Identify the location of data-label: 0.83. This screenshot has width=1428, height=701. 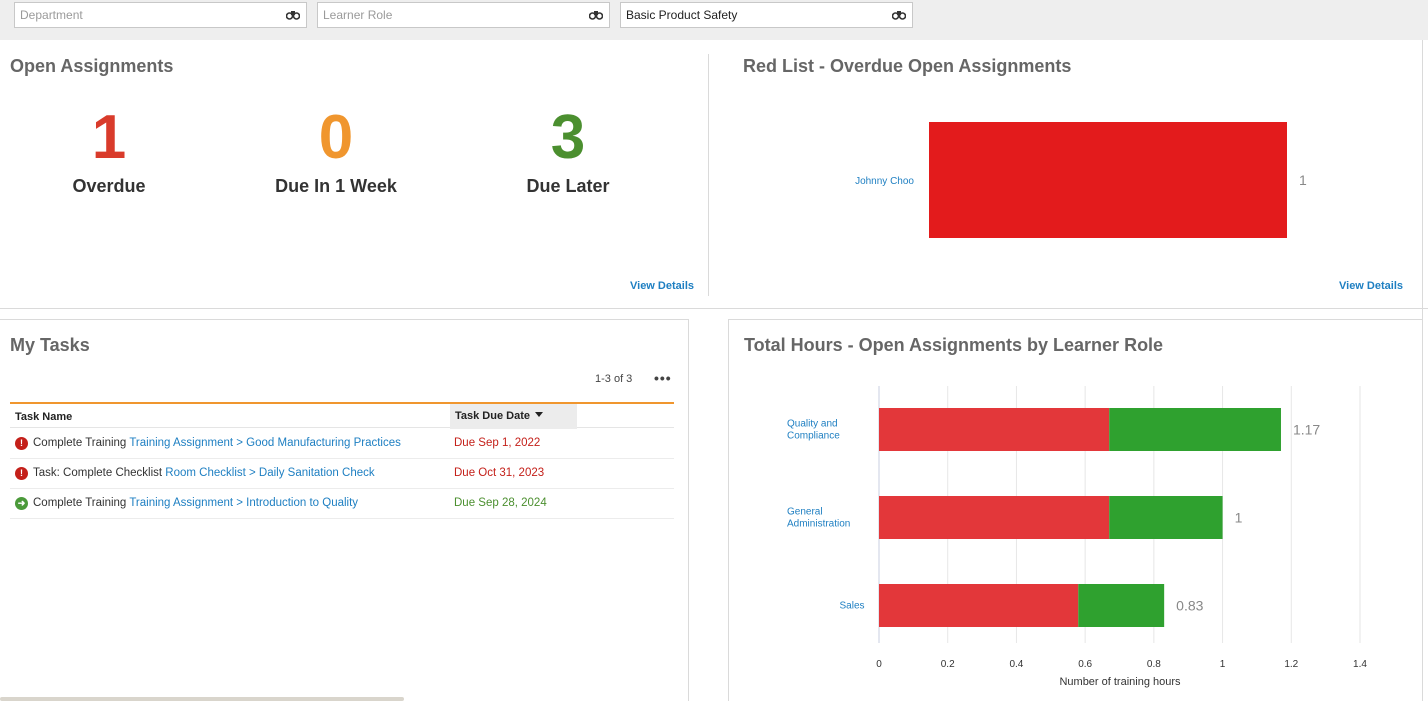
(1189, 606).